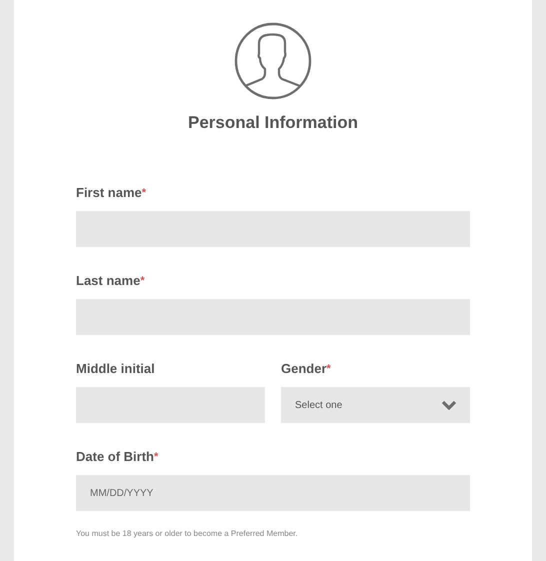  What do you see at coordinates (449, 405) in the screenshot?
I see `chevron-down-icon` at bounding box center [449, 405].